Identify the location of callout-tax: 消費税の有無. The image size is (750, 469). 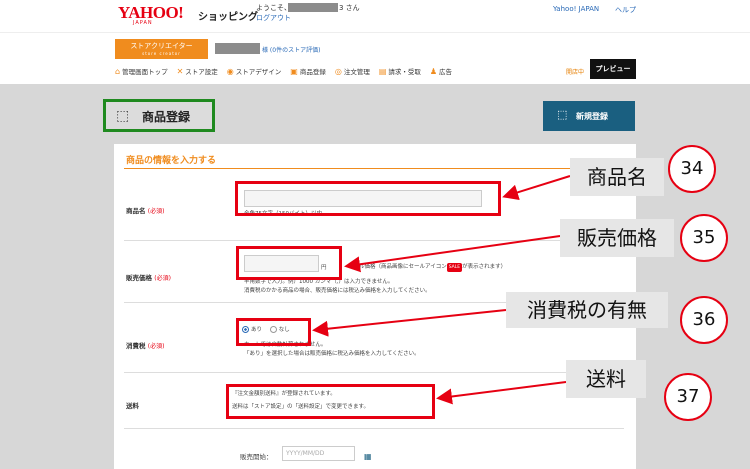
(587, 310).